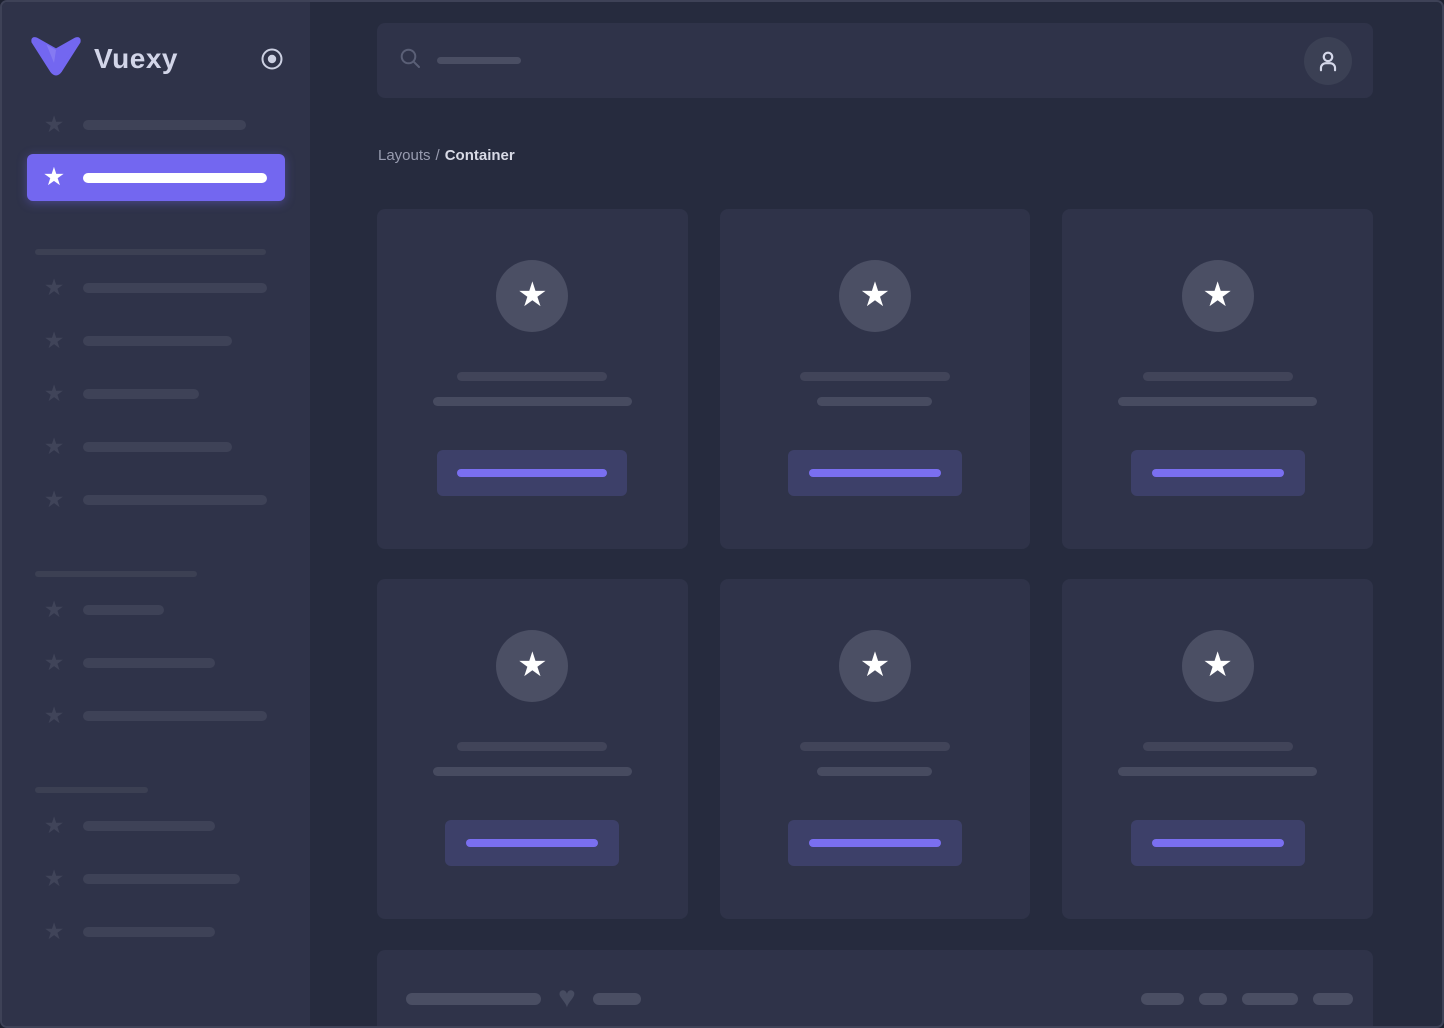  I want to click on radio-circle-icon, so click(272, 59).